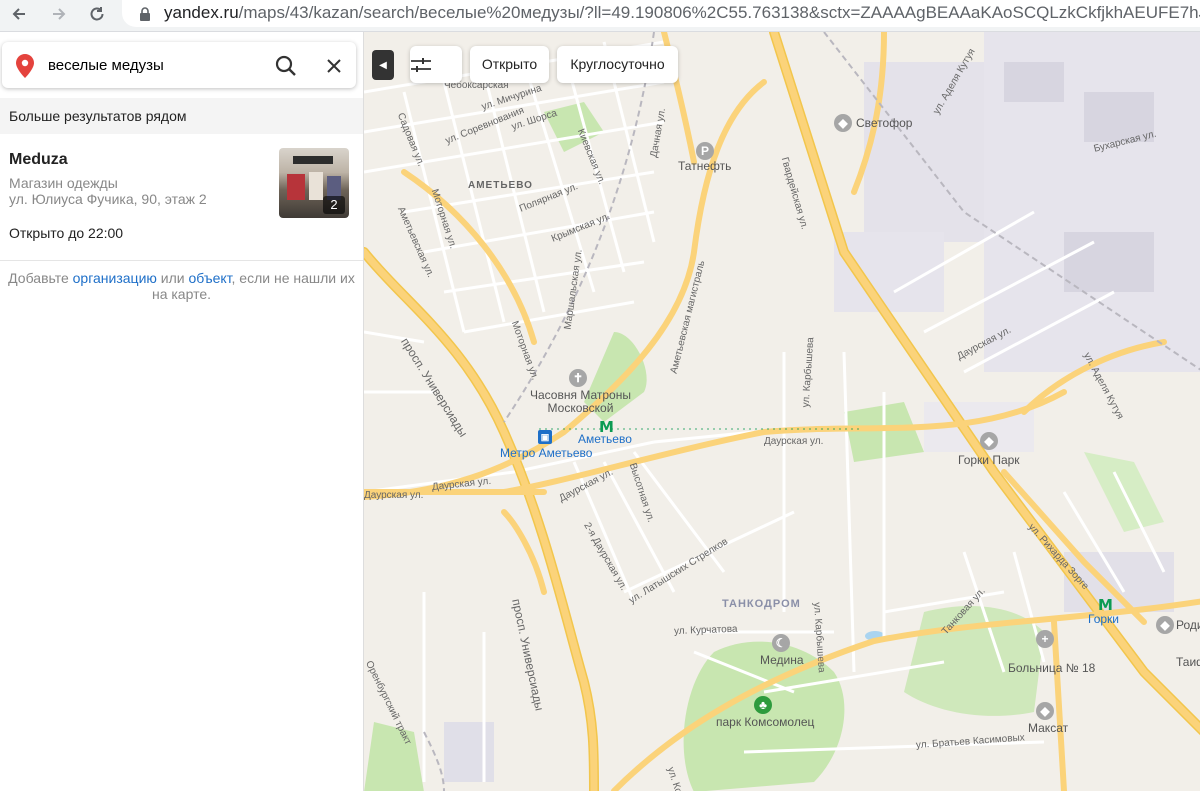  Describe the element at coordinates (781, 643) in the screenshot. I see `mosque-icon: ☾` at that location.